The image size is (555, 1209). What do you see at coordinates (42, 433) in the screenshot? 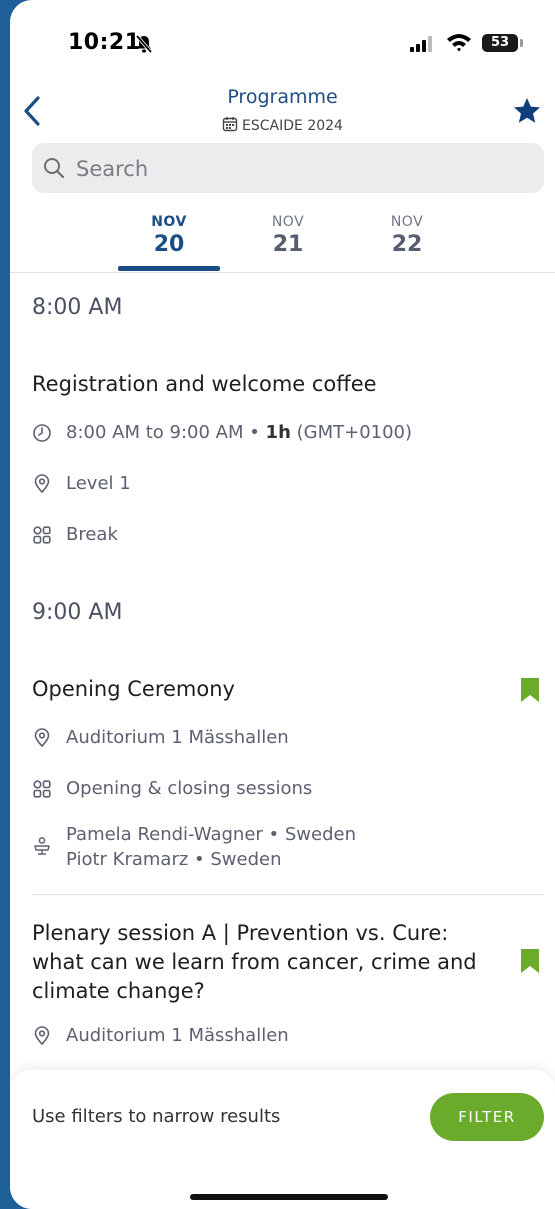
I see `clock-icon` at bounding box center [42, 433].